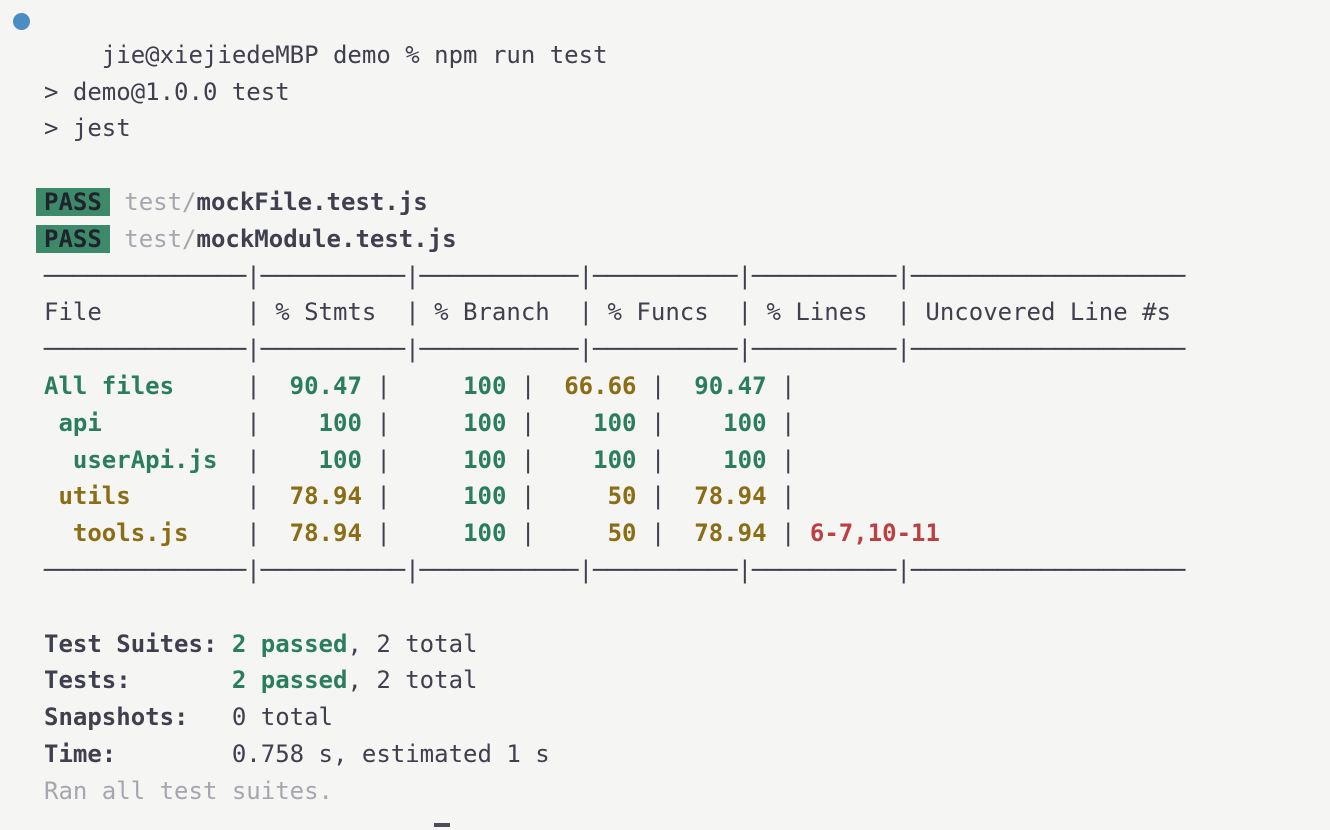  What do you see at coordinates (521, 54) in the screenshot?
I see `prompt-command: npm run test` at bounding box center [521, 54].